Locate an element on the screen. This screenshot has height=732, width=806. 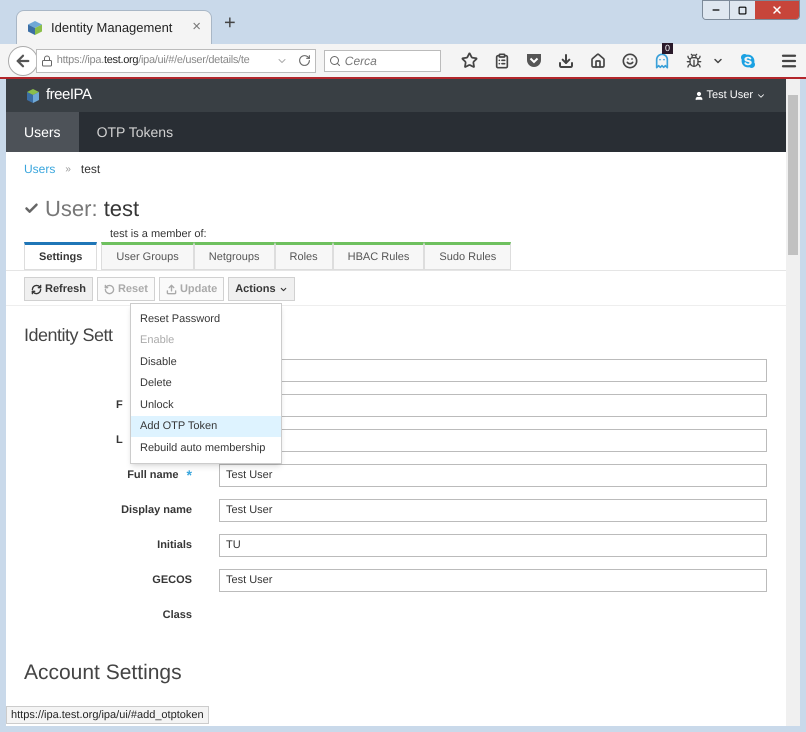
user-icon is located at coordinates (699, 95).